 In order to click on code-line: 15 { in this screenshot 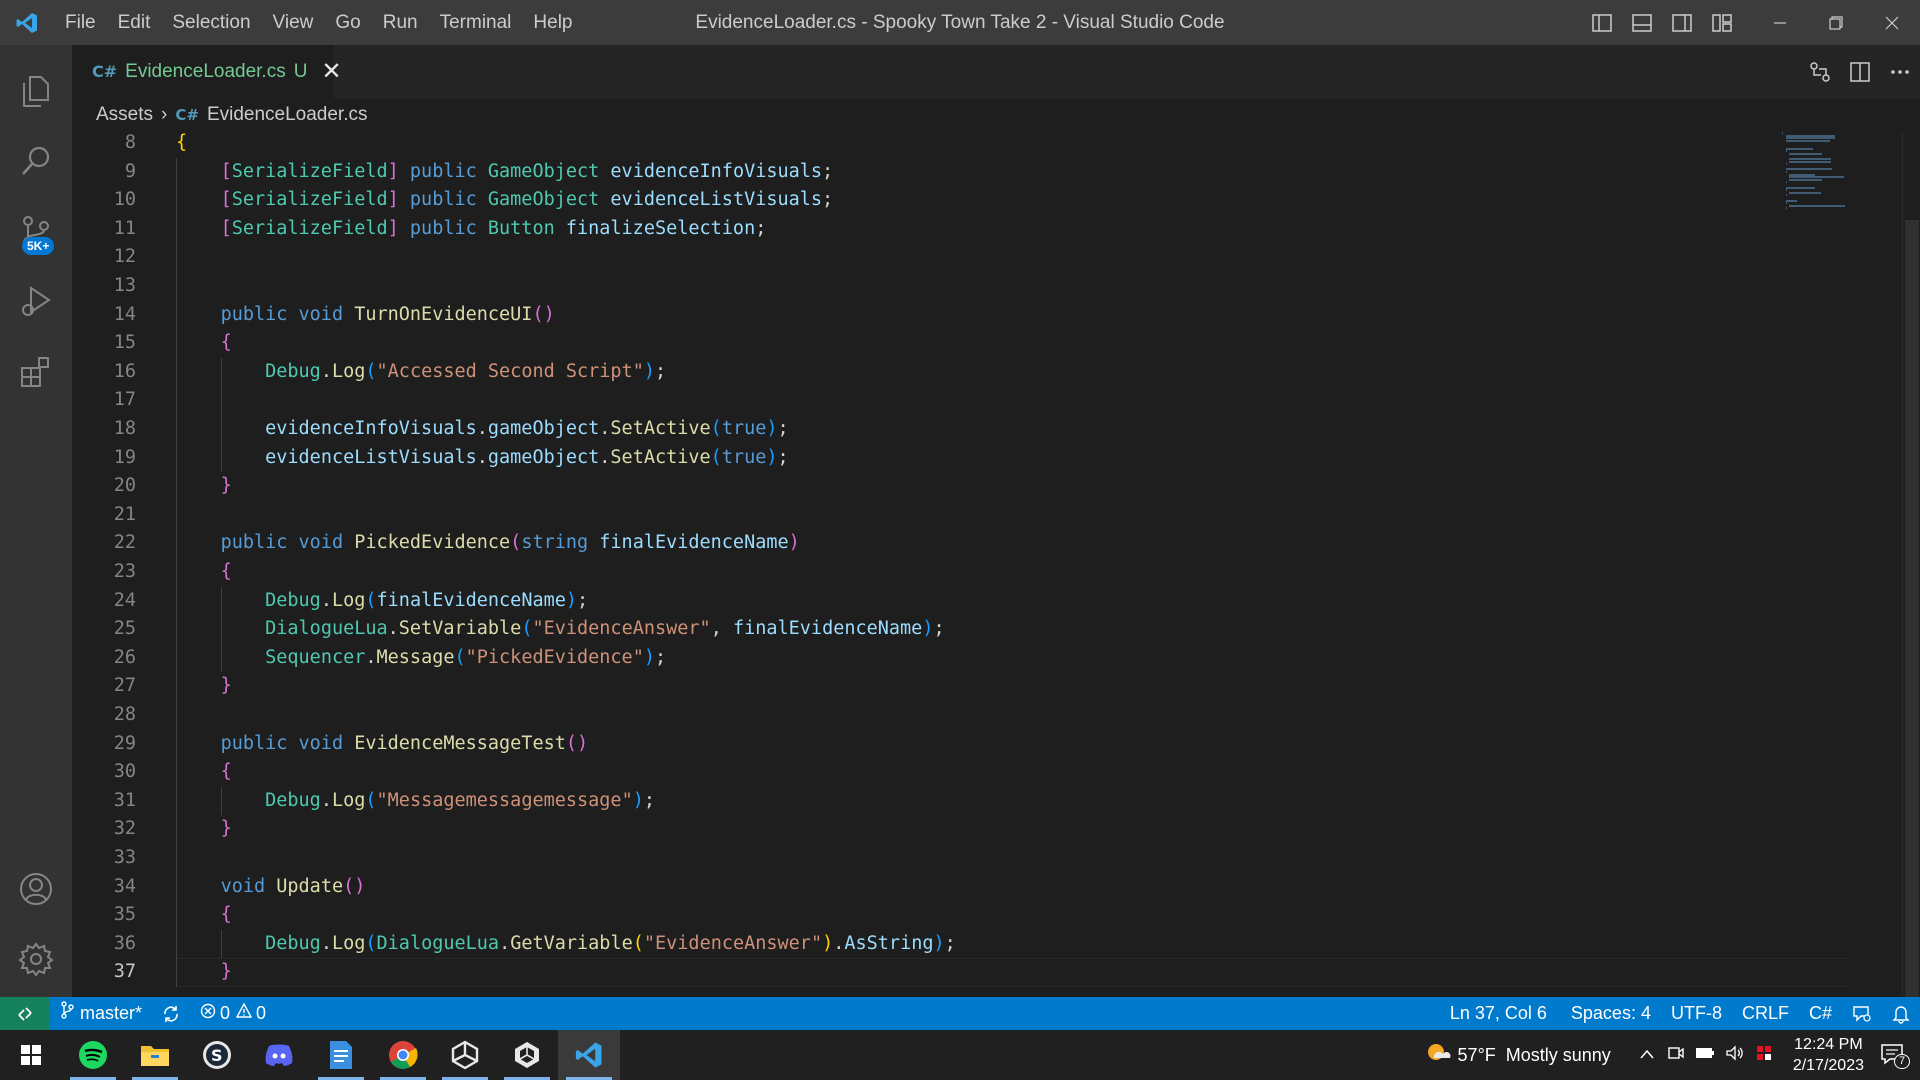, I will do `click(922, 343)`.